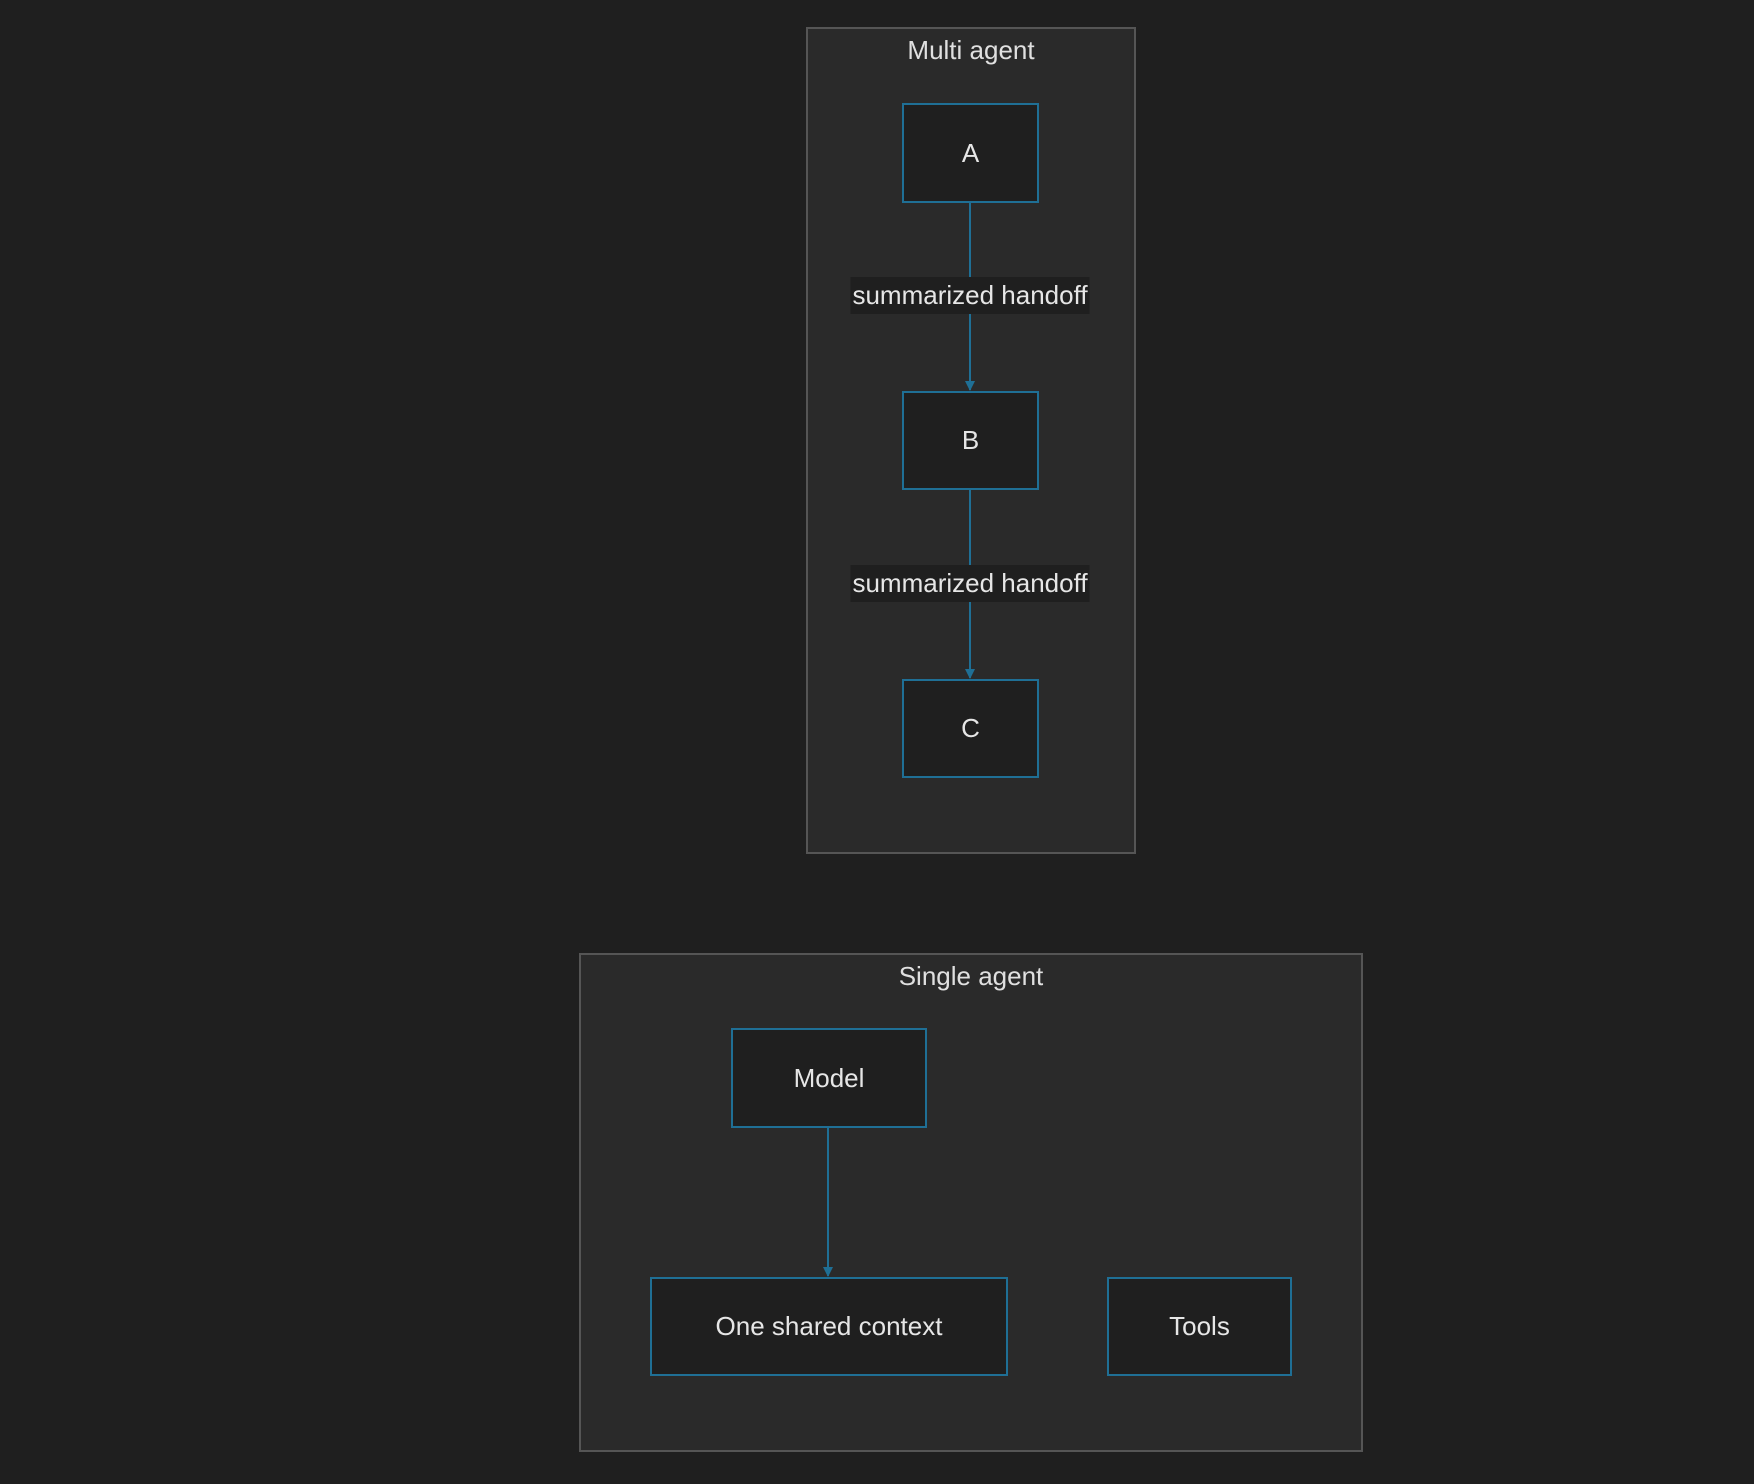 Image resolution: width=1754 pixels, height=1484 pixels. I want to click on node-c: C, so click(970, 728).